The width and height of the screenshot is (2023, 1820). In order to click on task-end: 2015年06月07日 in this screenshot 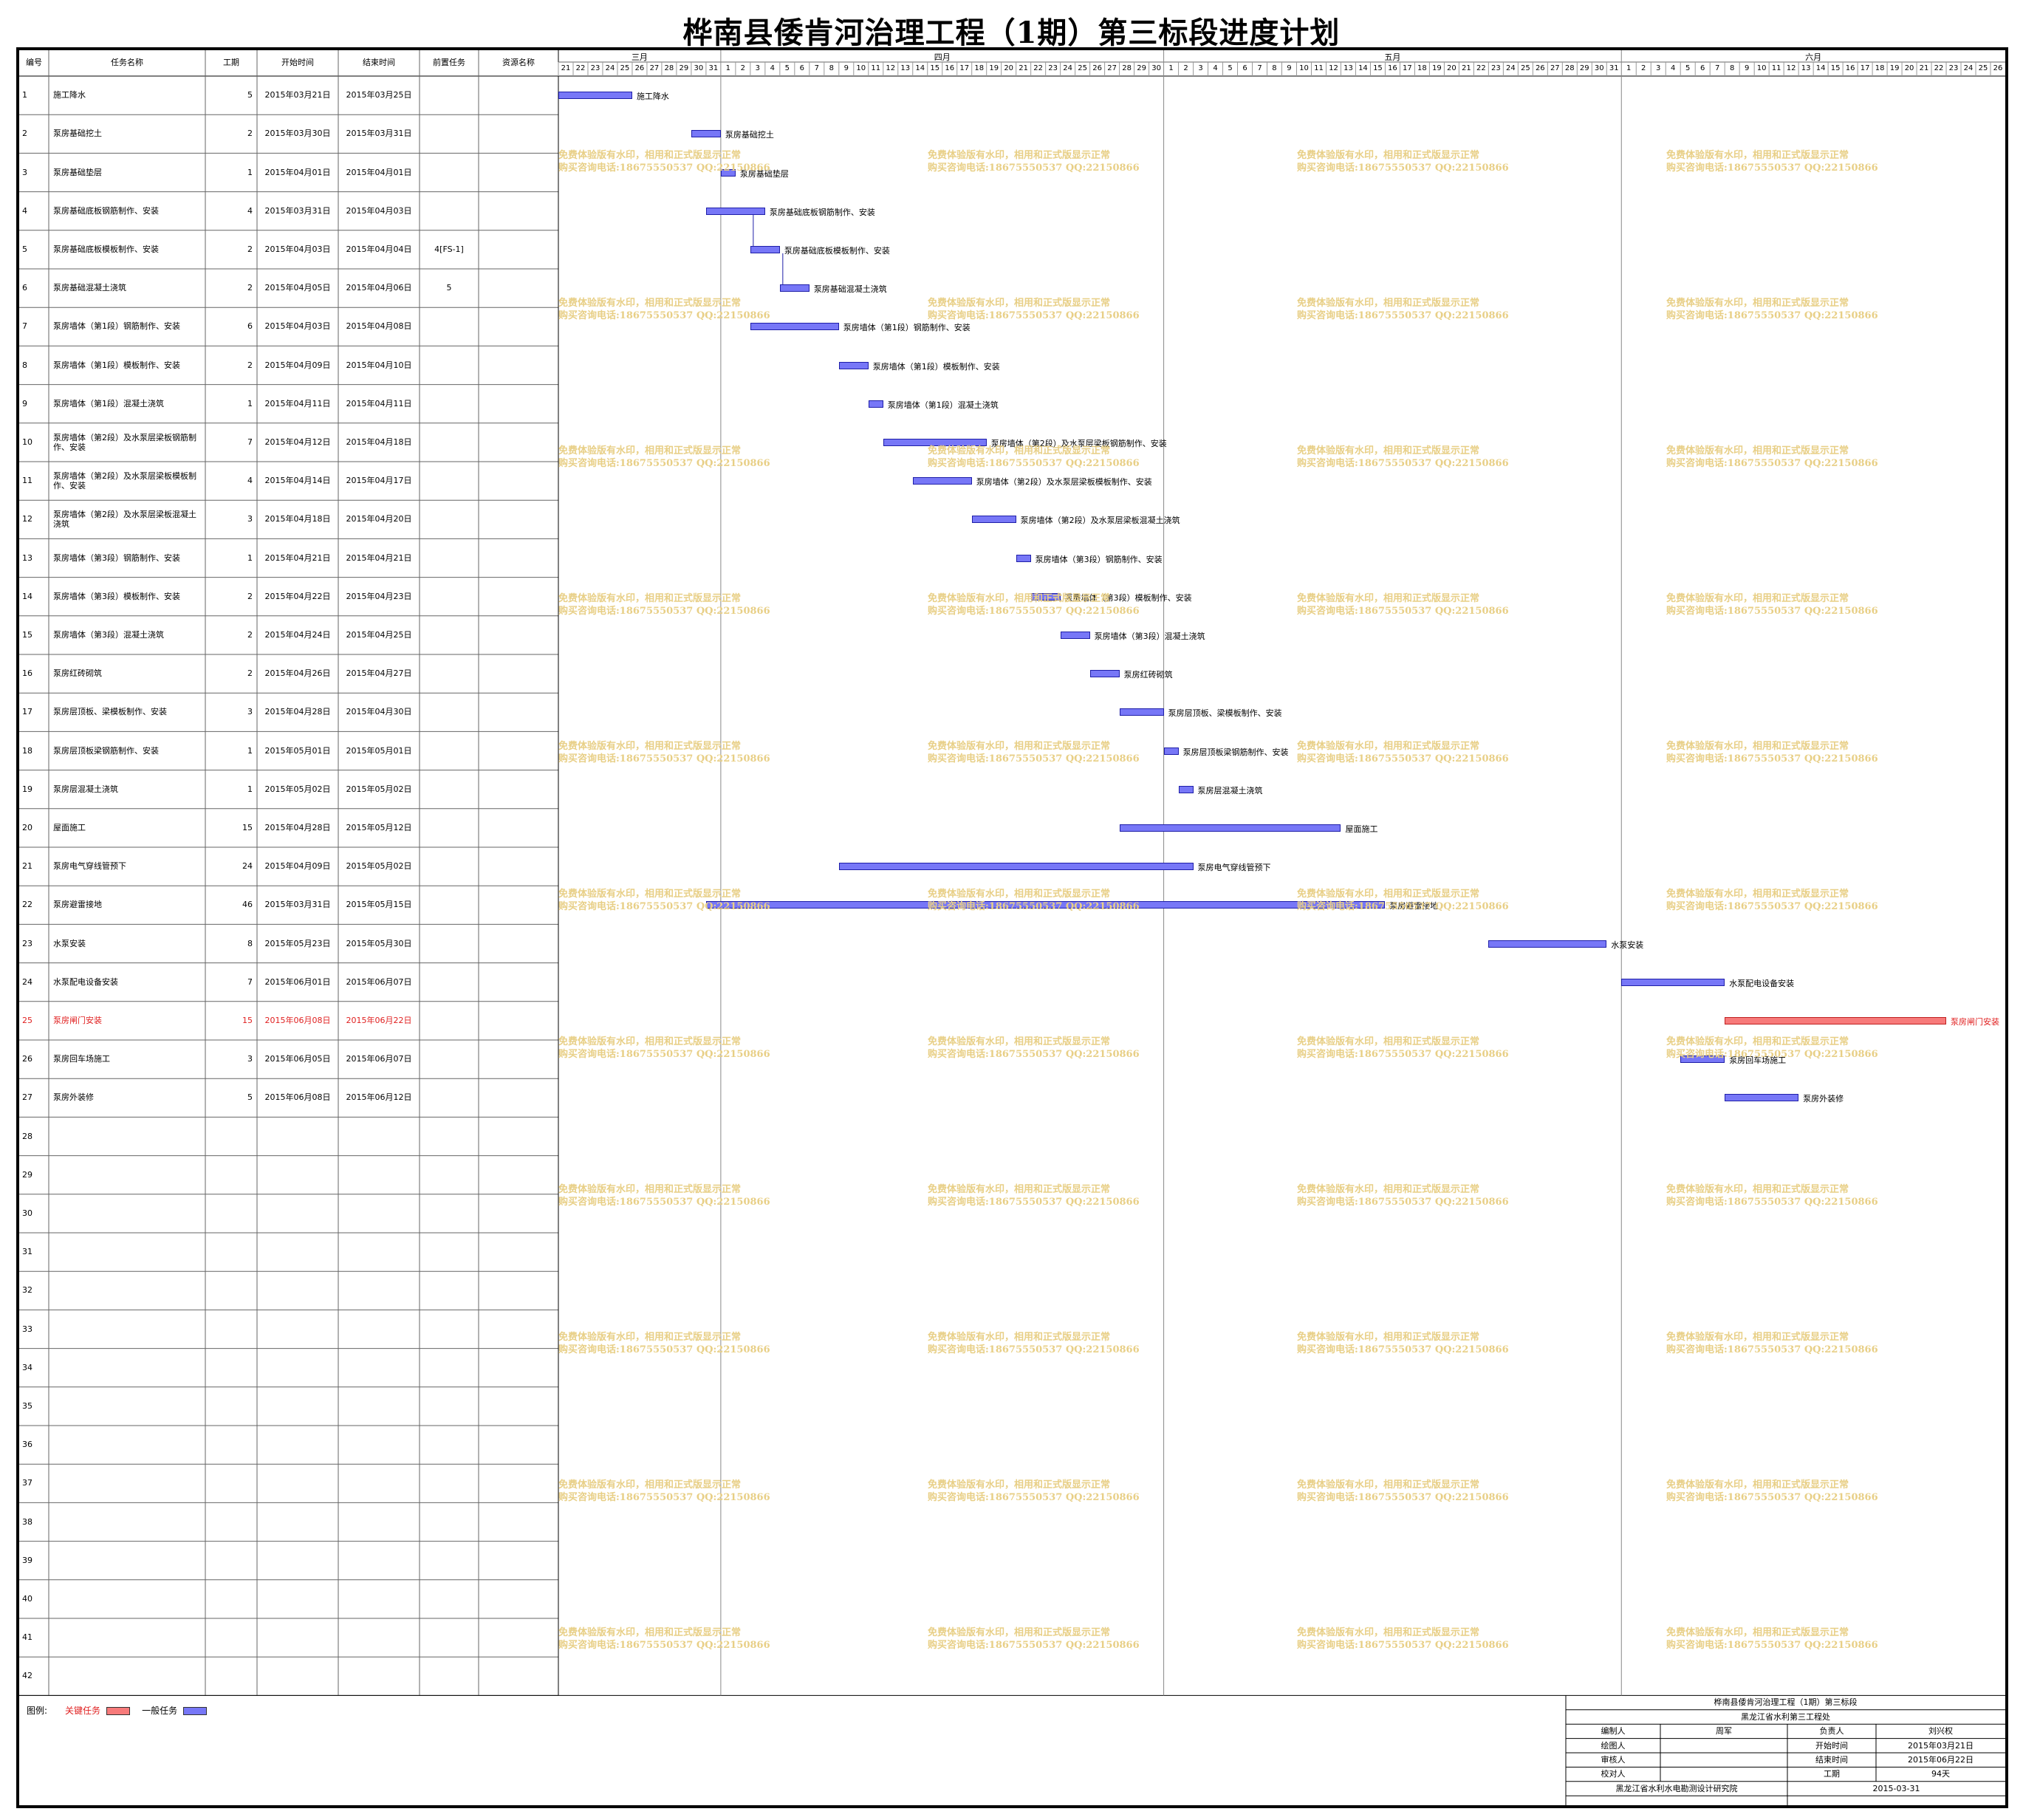, I will do `click(379, 1059)`.